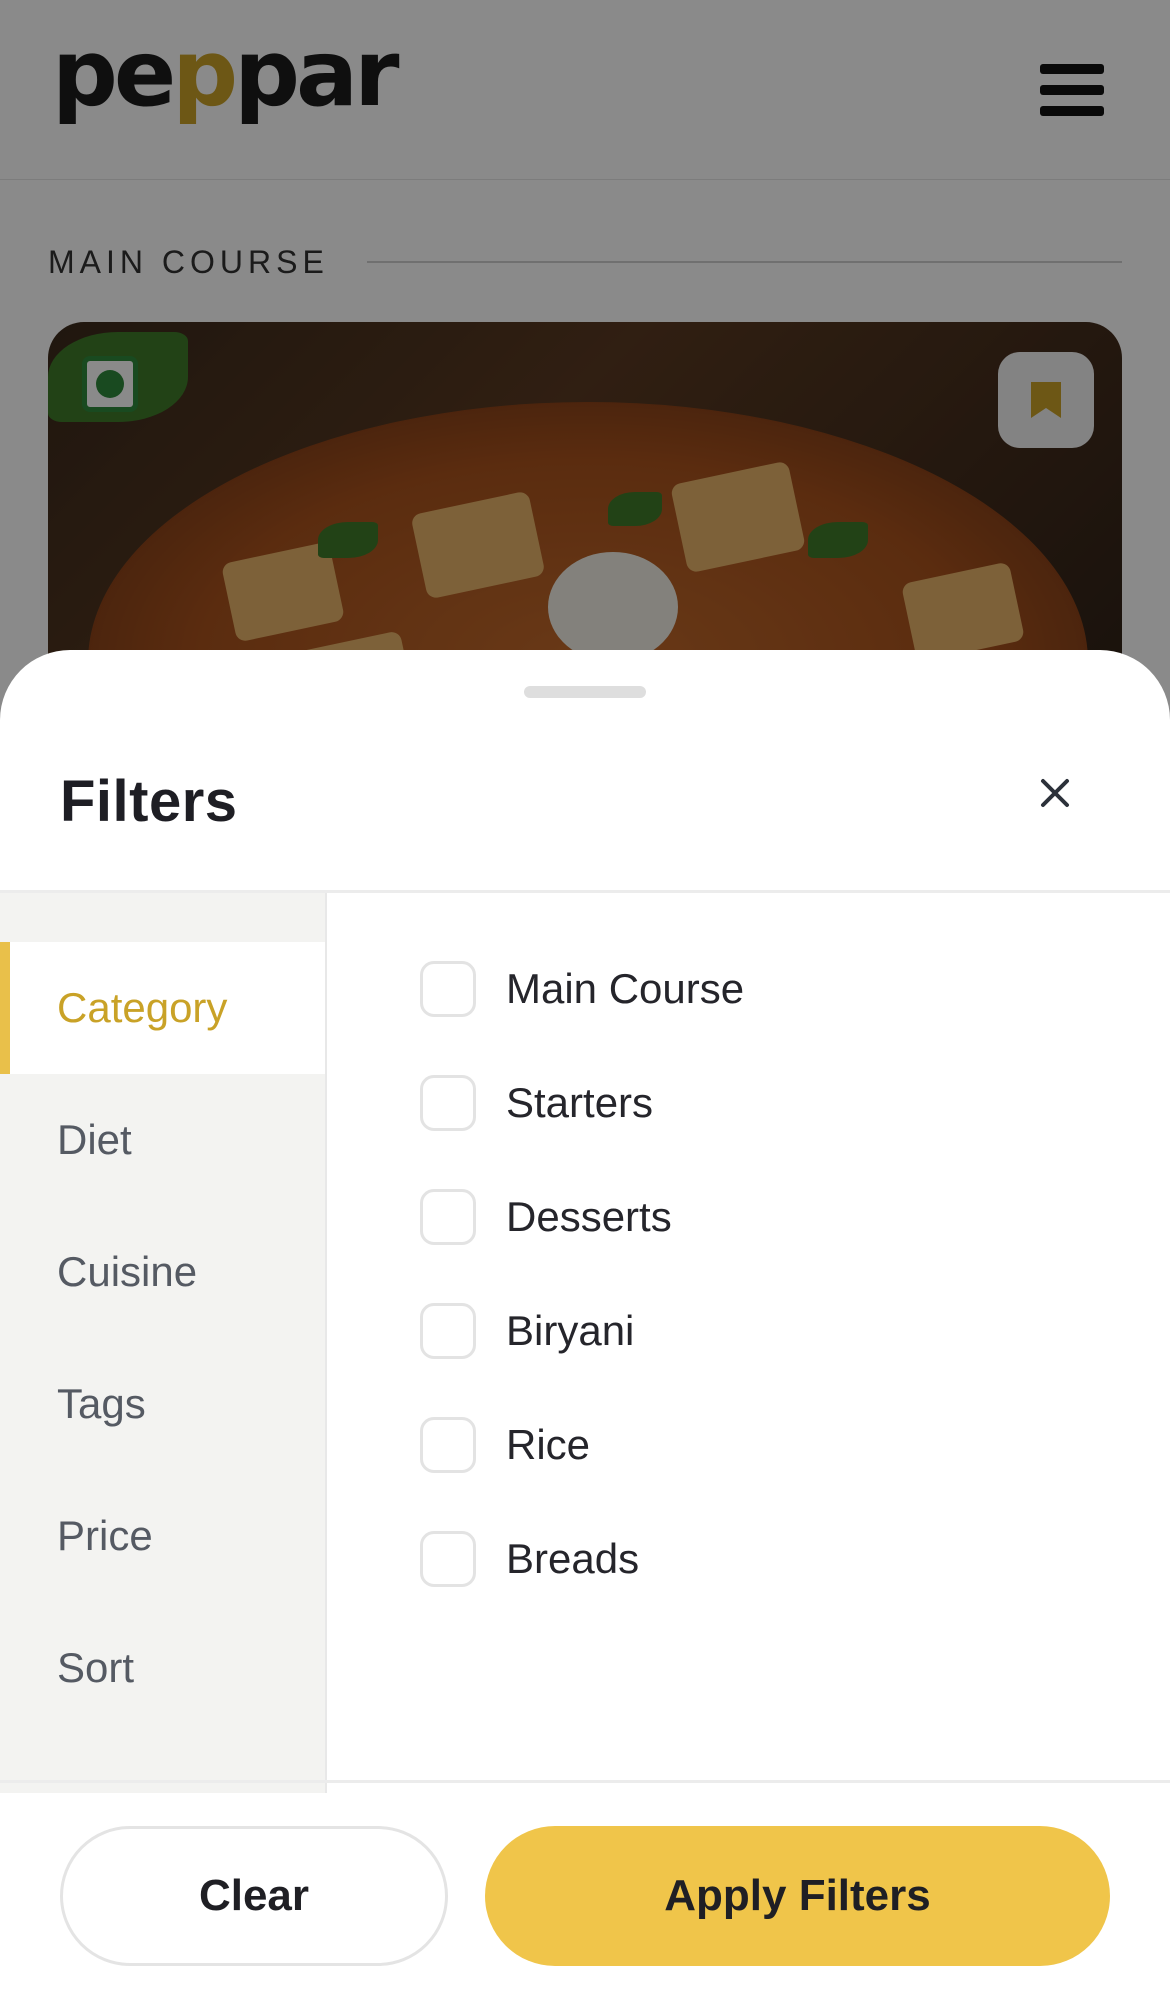 The height and width of the screenshot is (1999, 1170). Describe the element at coordinates (797, 1896) in the screenshot. I see `apply-filters-button: Apply Filters` at that location.